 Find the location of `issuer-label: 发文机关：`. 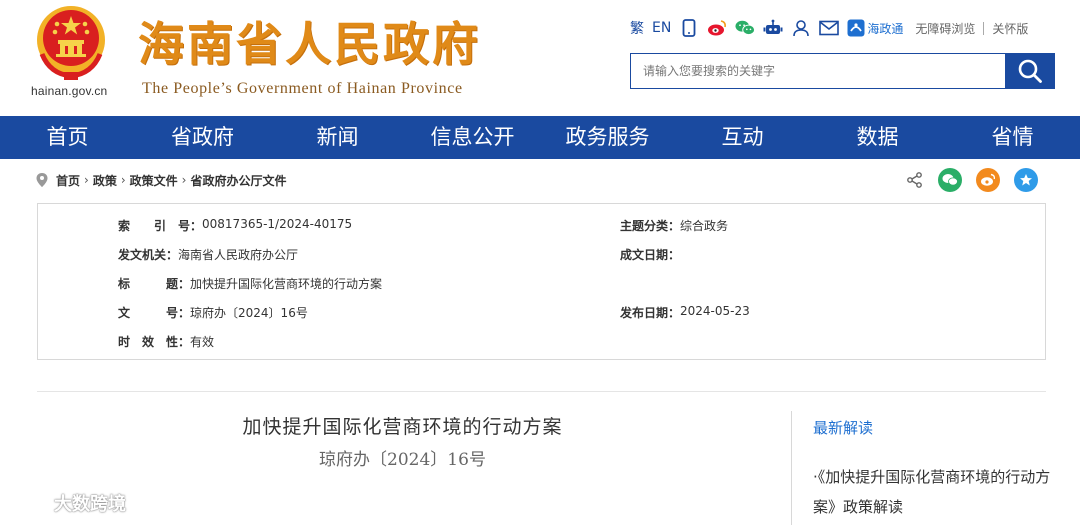

issuer-label: 发文机关： is located at coordinates (148, 255).